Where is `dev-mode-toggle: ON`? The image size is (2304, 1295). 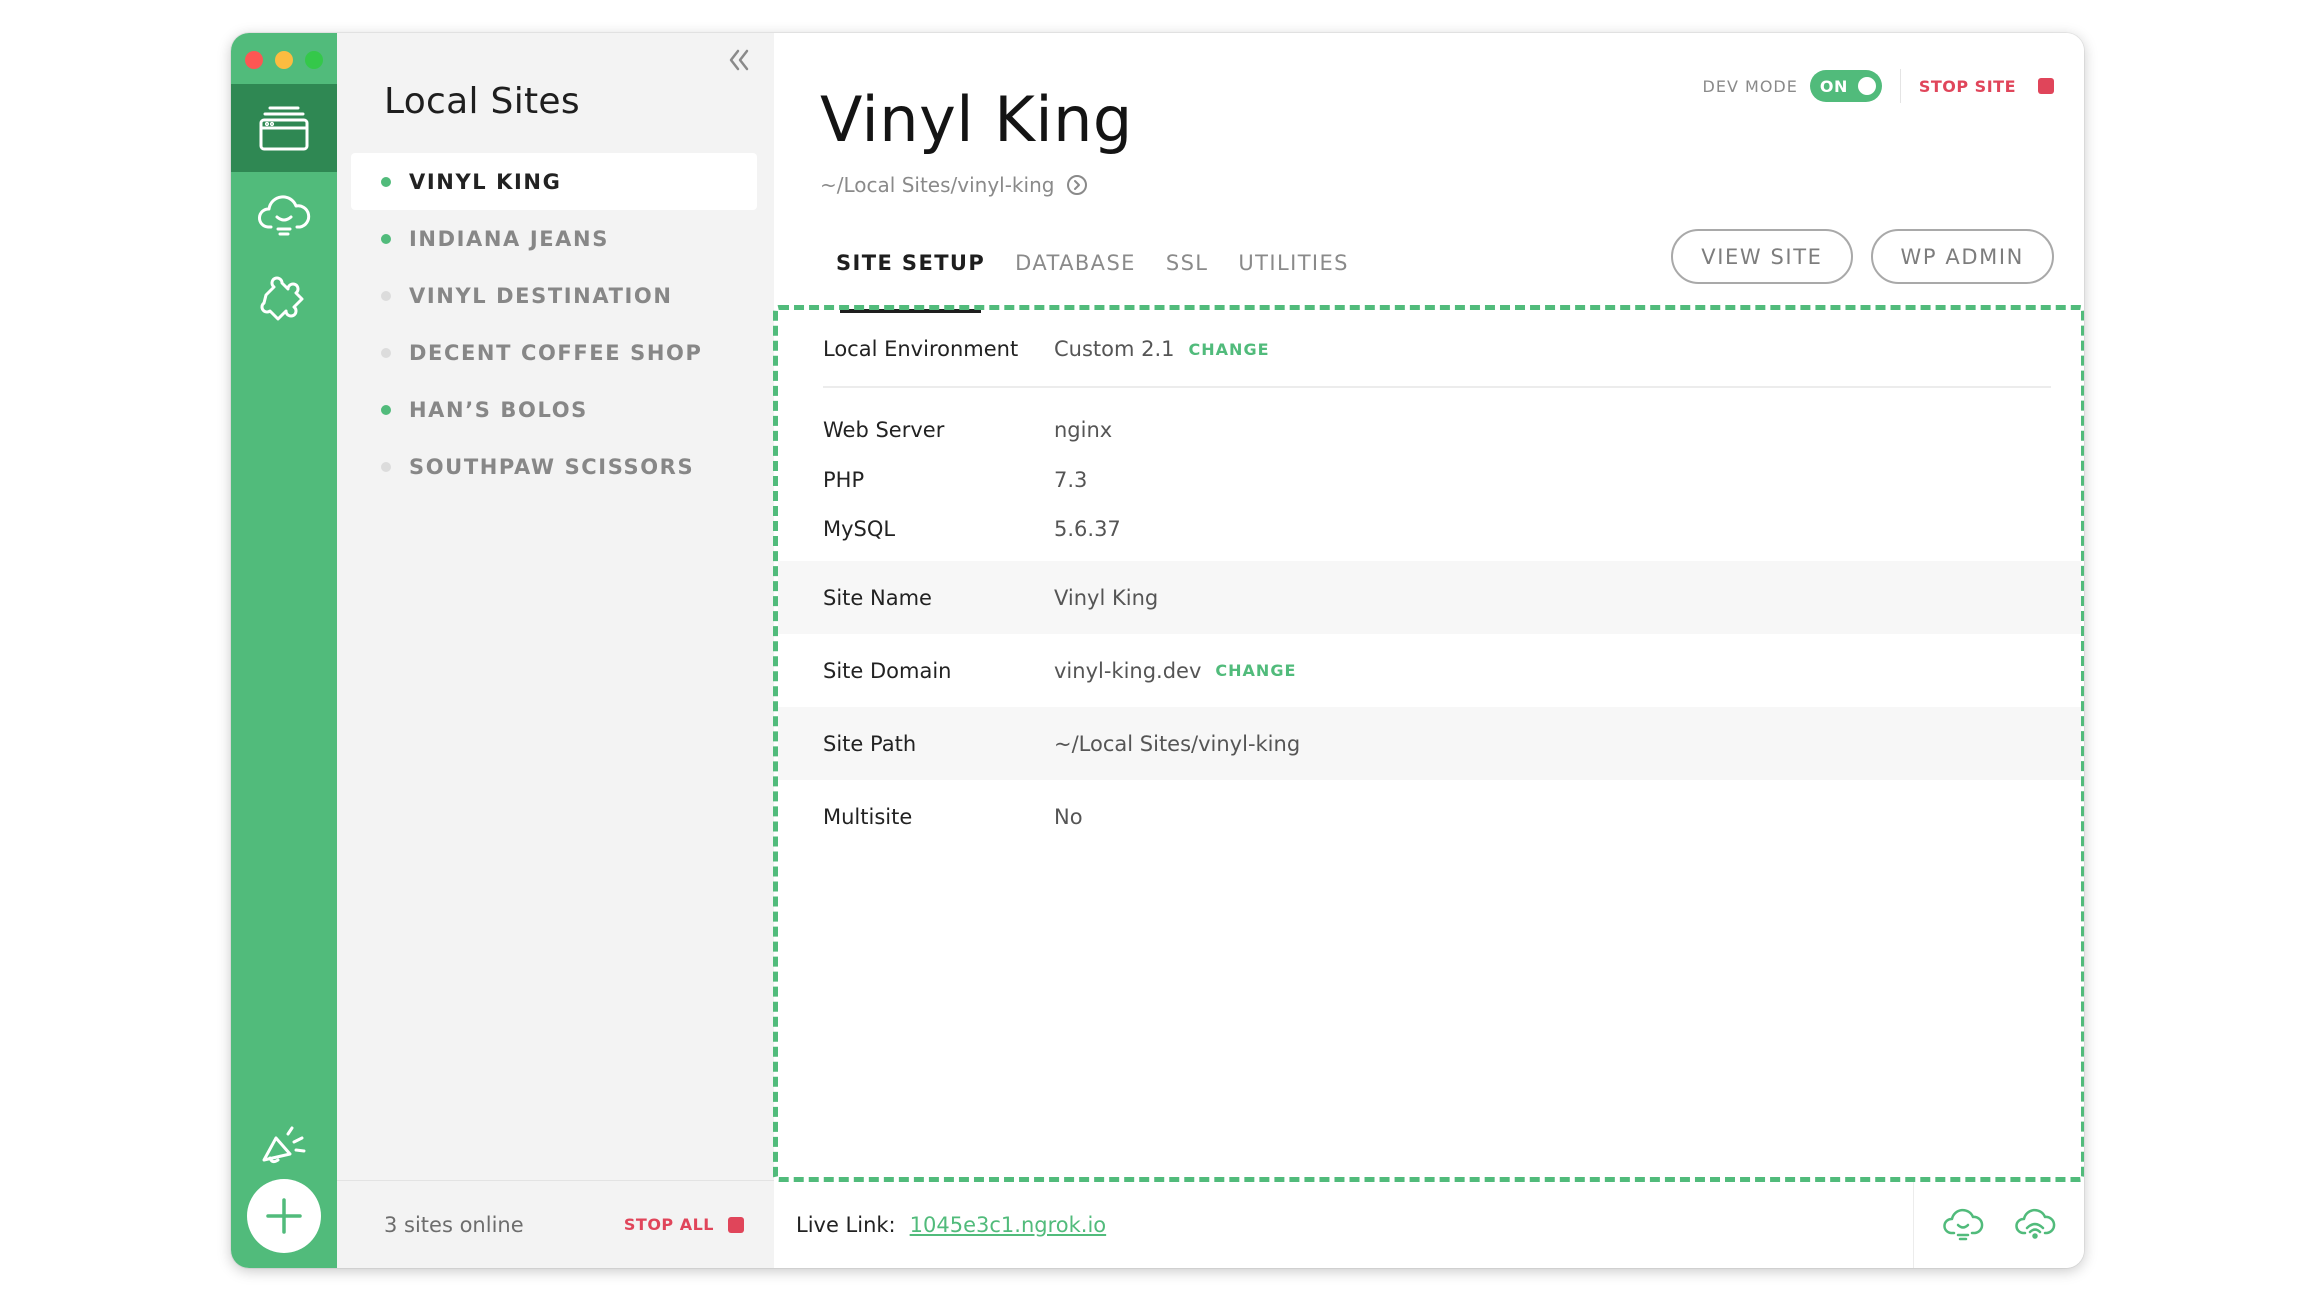
dev-mode-toggle: ON is located at coordinates (1845, 86).